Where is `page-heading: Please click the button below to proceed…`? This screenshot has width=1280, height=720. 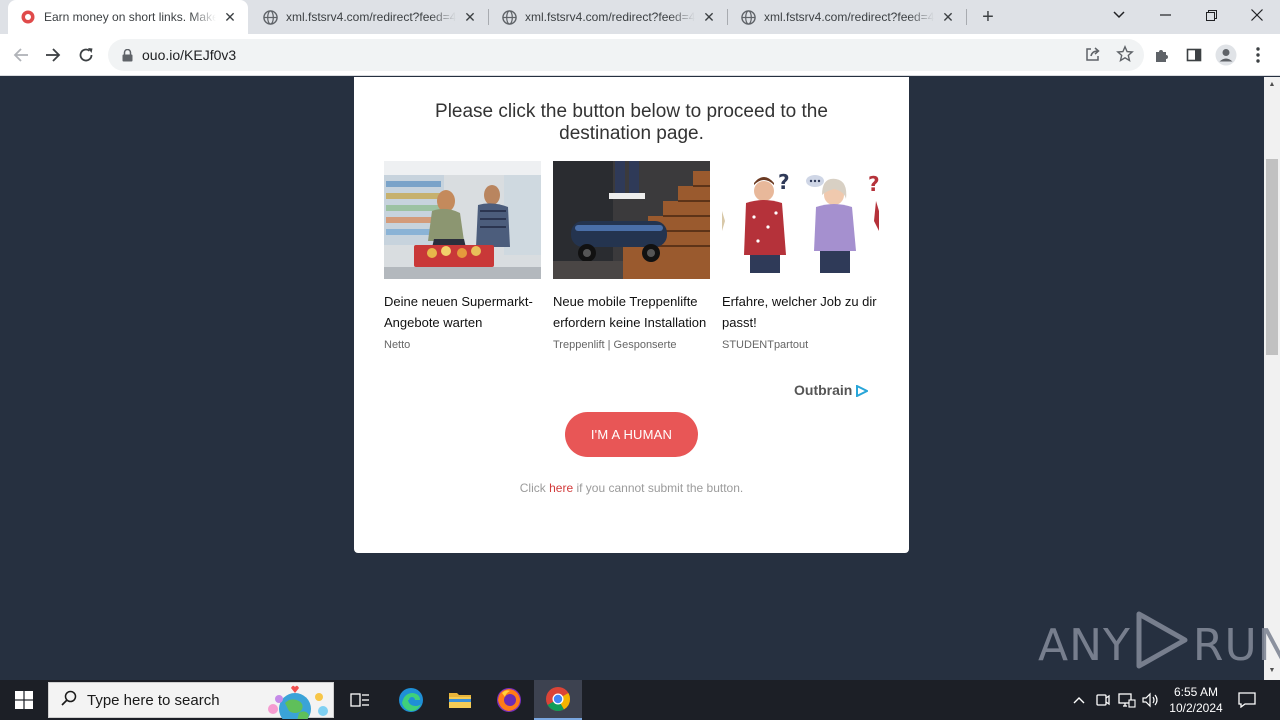
page-heading: Please click the button below to proceed… is located at coordinates (631, 122).